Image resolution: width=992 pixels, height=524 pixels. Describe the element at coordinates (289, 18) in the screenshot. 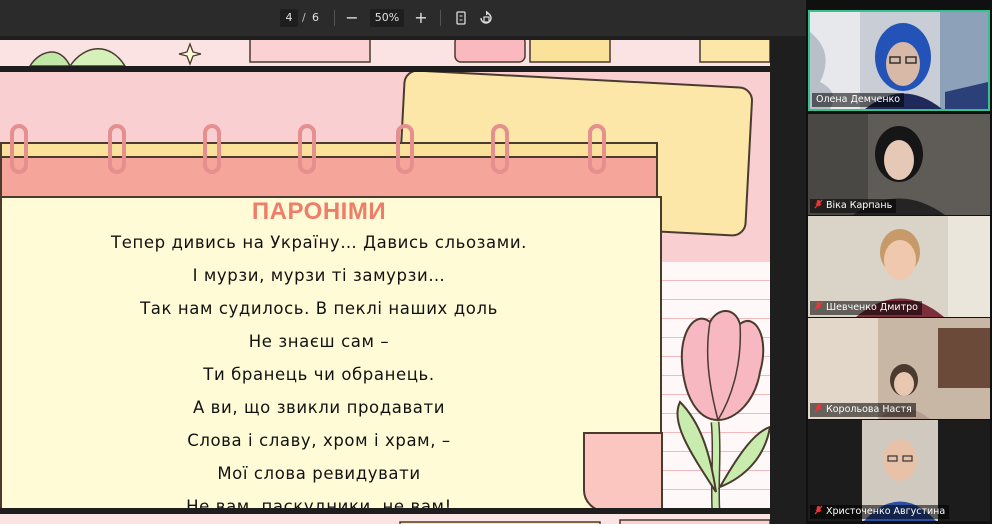

I see `page-number-input: 4` at that location.